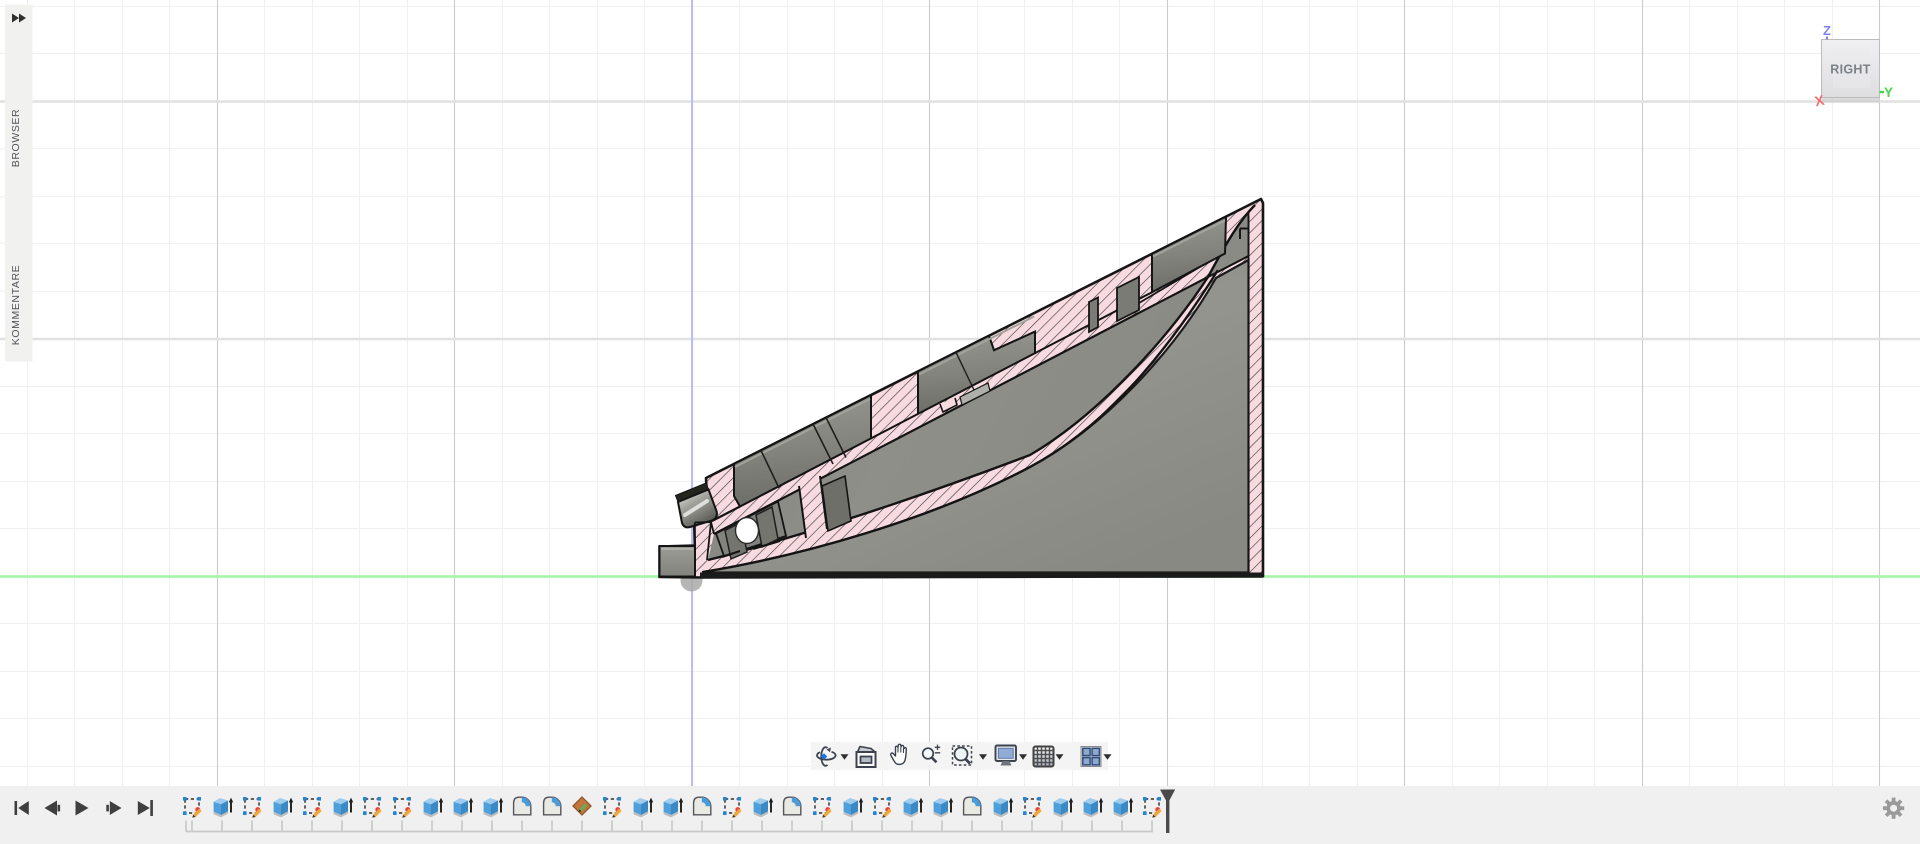 Image resolution: width=1920 pixels, height=844 pixels. I want to click on svg-text: Z, so click(1827, 30).